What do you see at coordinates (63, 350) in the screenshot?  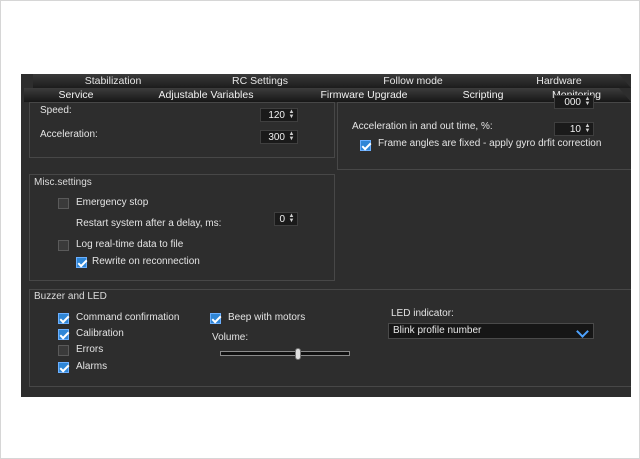 I see `errors-checkbox` at bounding box center [63, 350].